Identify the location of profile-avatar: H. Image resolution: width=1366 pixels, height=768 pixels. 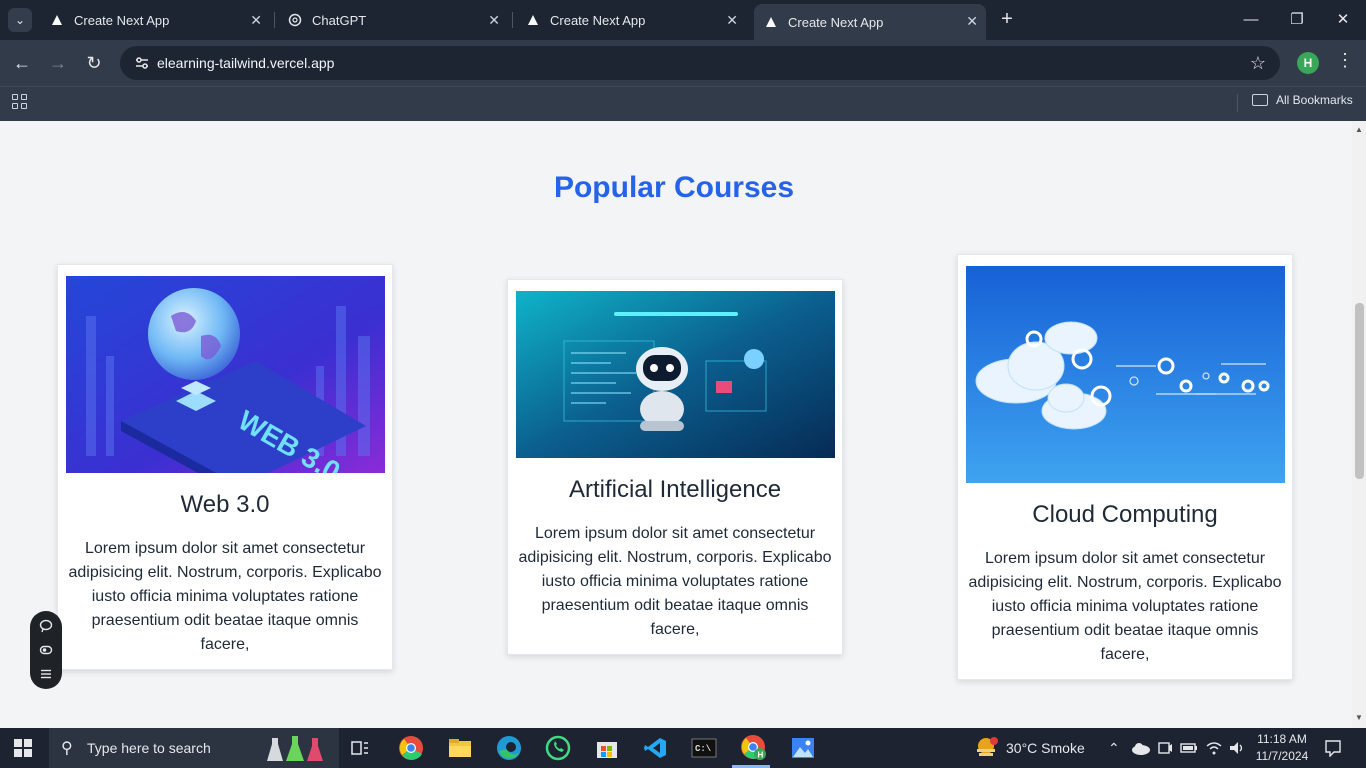
(1308, 63).